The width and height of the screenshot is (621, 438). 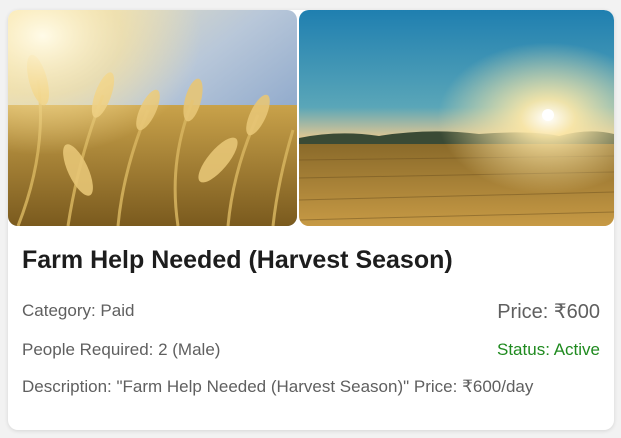 I want to click on people-required-text: People Required: 2 (Male), so click(x=121, y=349).